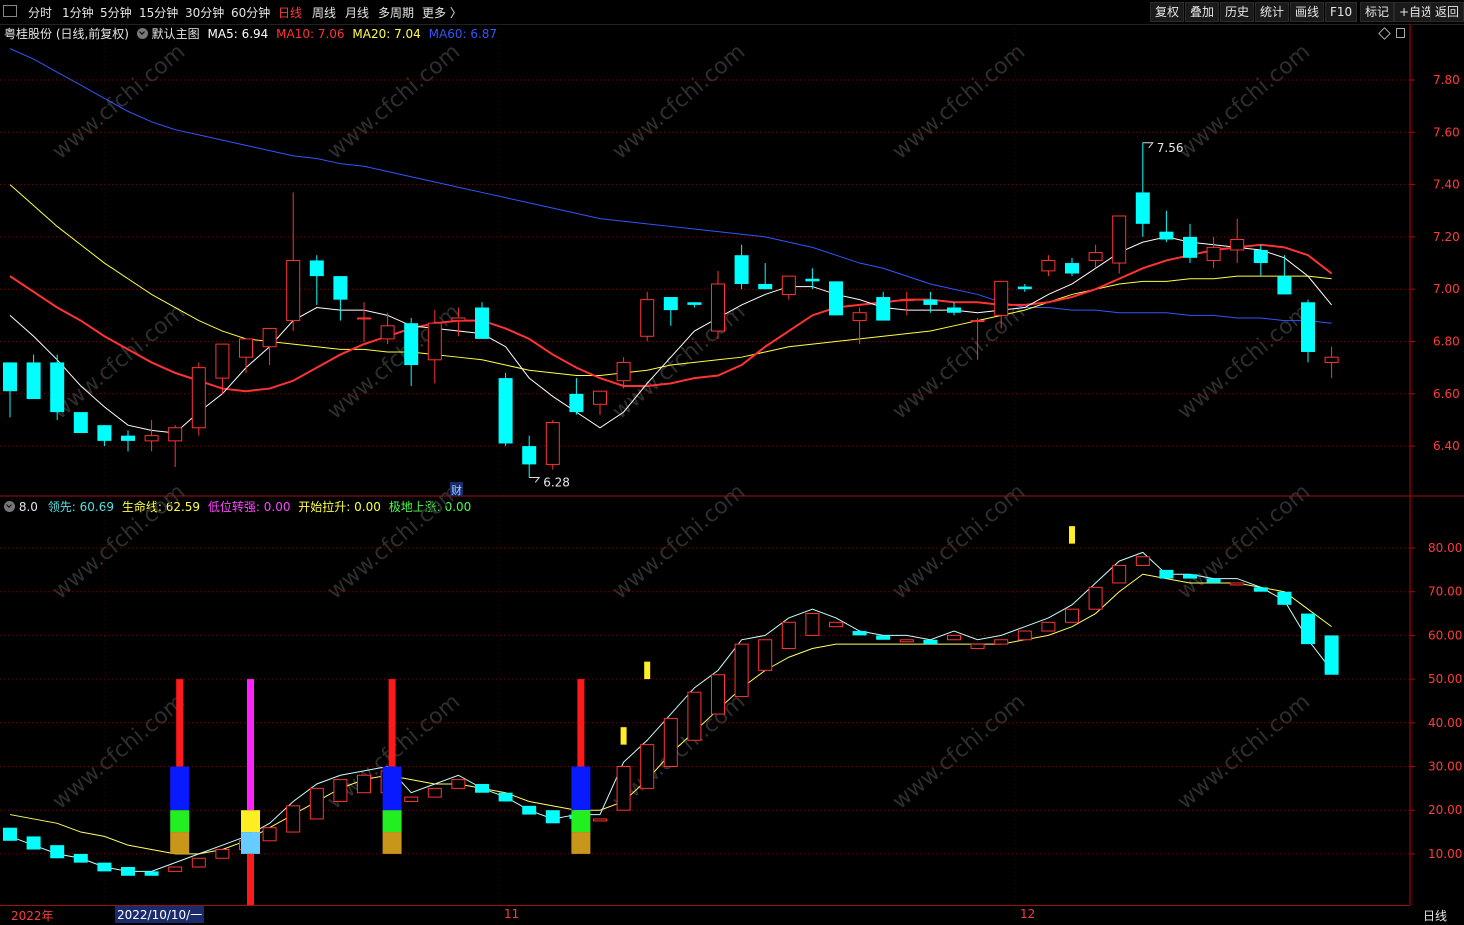 The width and height of the screenshot is (1464, 925). I want to click on price-tick-label: 7.00, so click(1446, 289).